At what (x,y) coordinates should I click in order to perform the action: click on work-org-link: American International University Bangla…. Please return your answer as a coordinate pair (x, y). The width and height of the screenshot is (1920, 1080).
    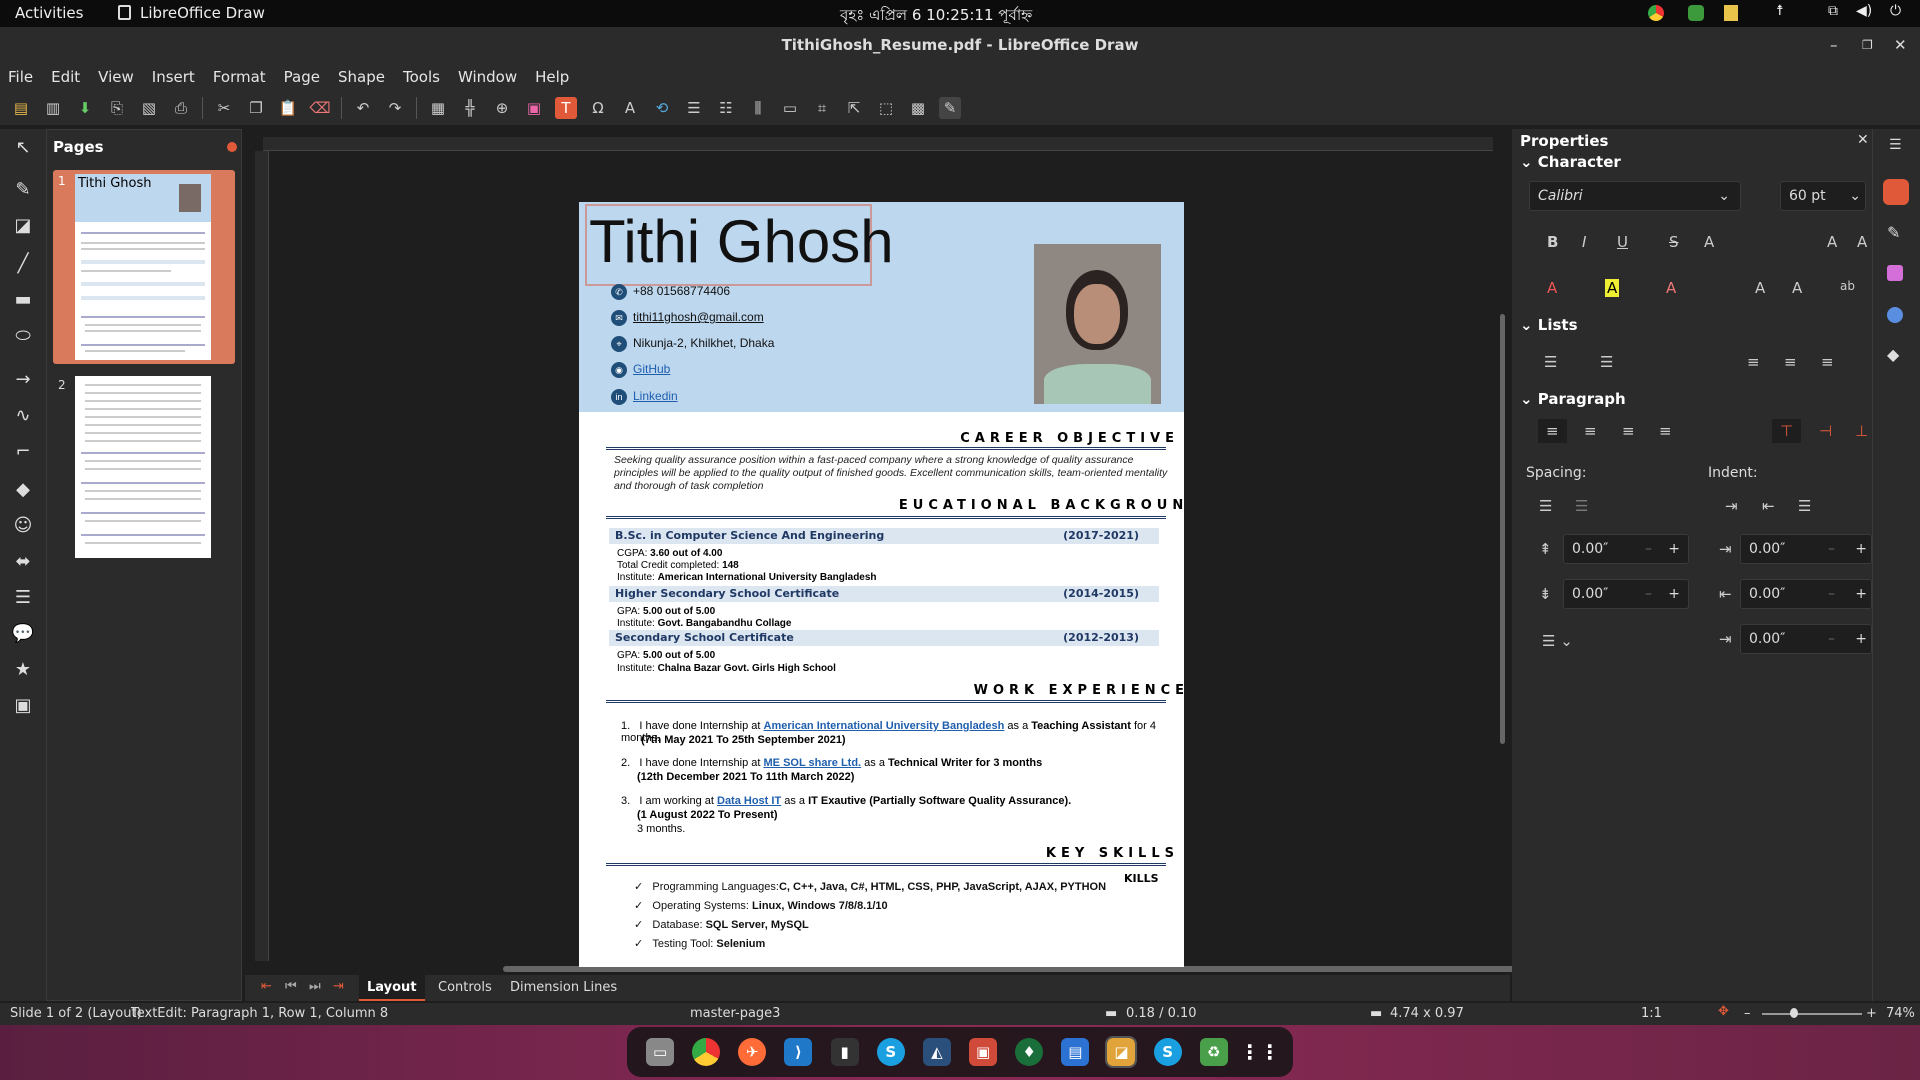
    Looking at the image, I should click on (884, 726).